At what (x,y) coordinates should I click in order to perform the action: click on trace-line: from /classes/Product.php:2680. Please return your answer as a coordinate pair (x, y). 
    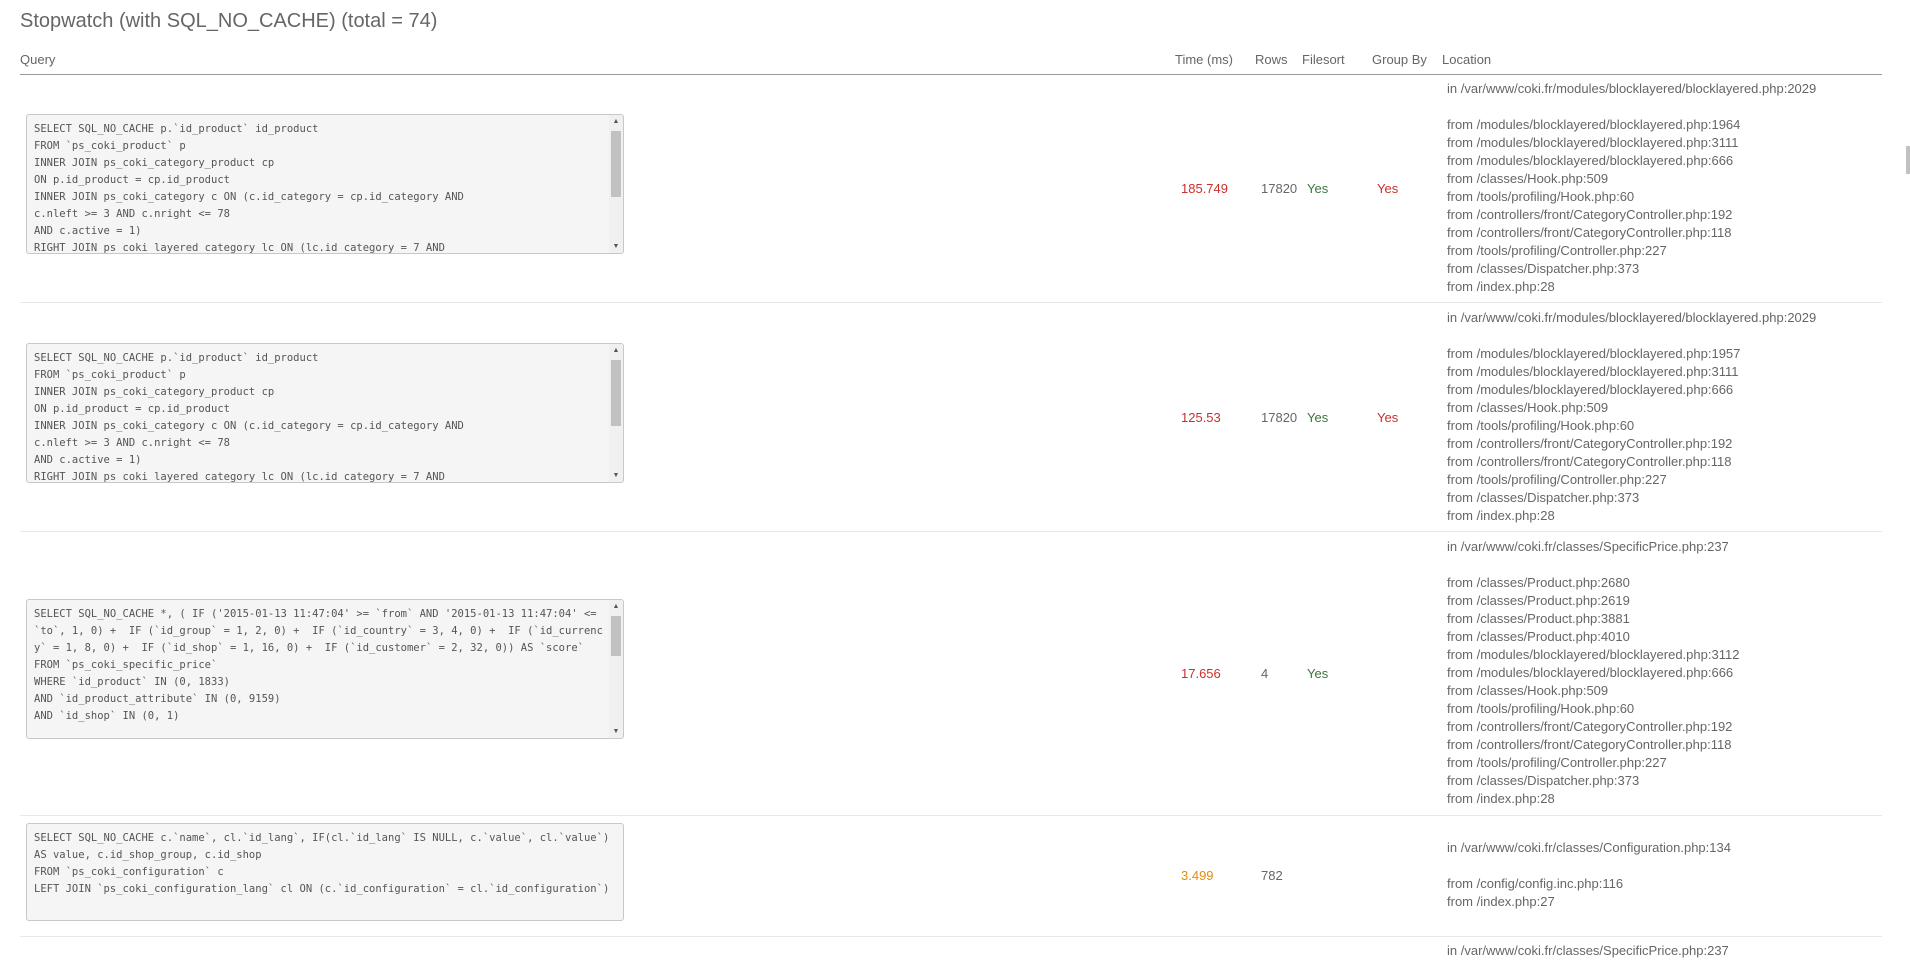
    Looking at the image, I should click on (1538, 582).